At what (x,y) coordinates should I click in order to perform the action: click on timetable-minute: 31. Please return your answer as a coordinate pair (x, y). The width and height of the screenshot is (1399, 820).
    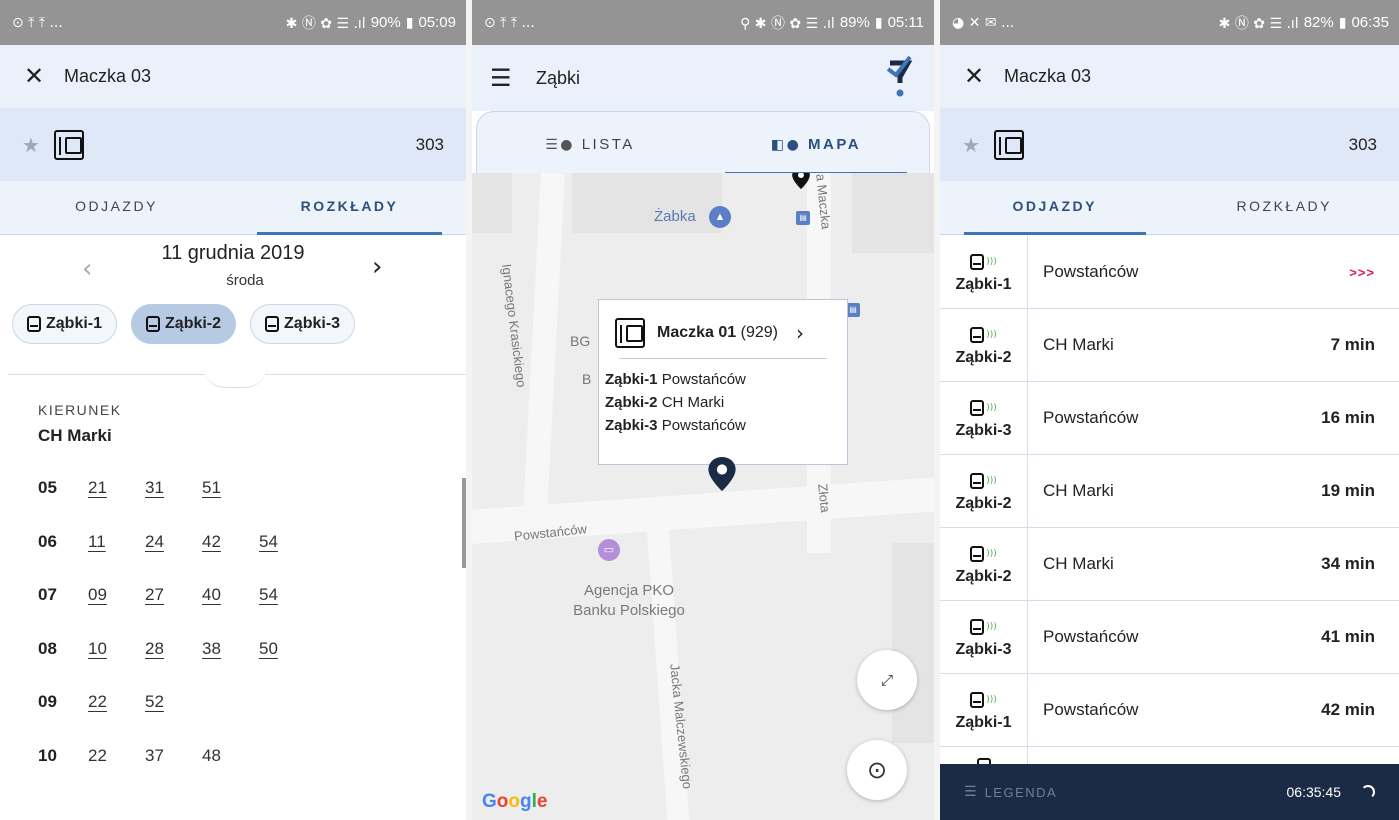
    Looking at the image, I should click on (173, 488).